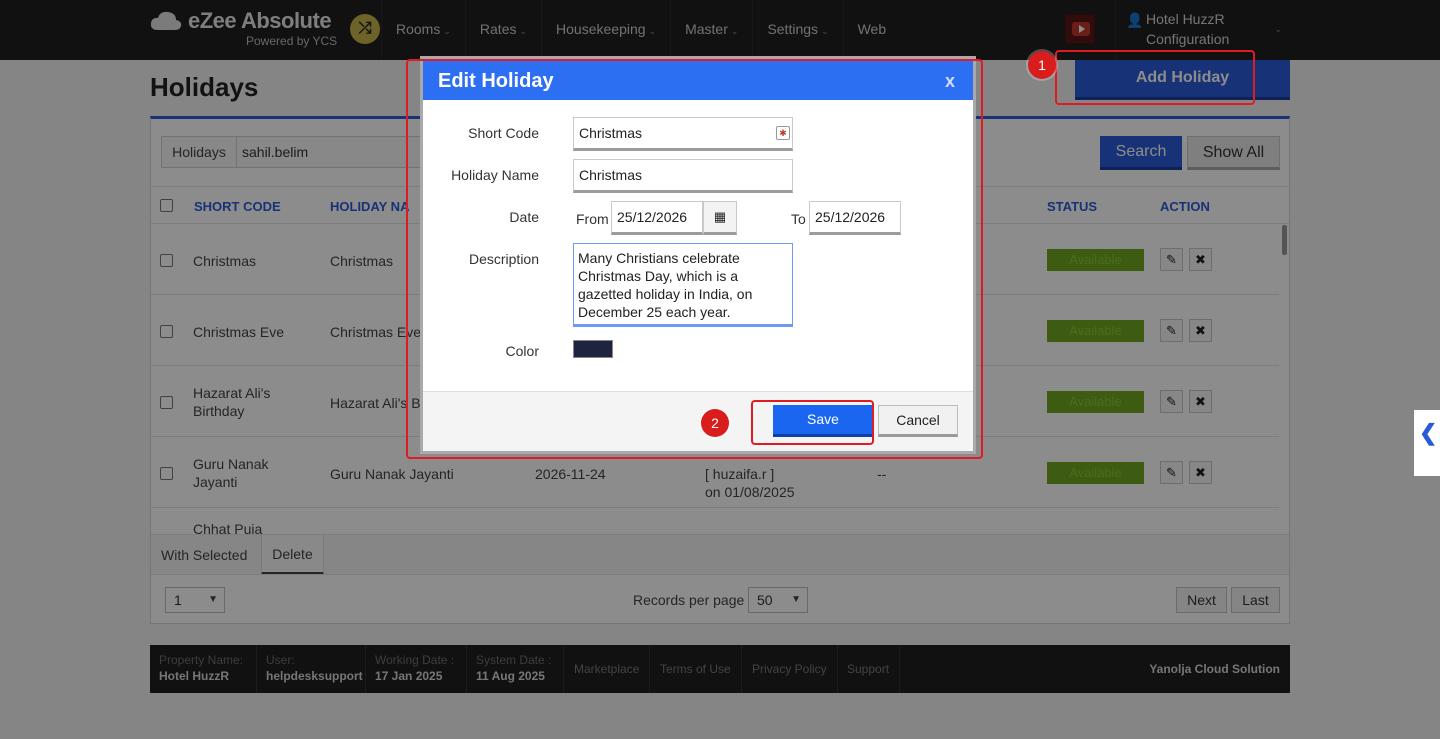 This screenshot has height=739, width=1440. I want to click on side-panel-toggle: ❮, so click(1427, 443).